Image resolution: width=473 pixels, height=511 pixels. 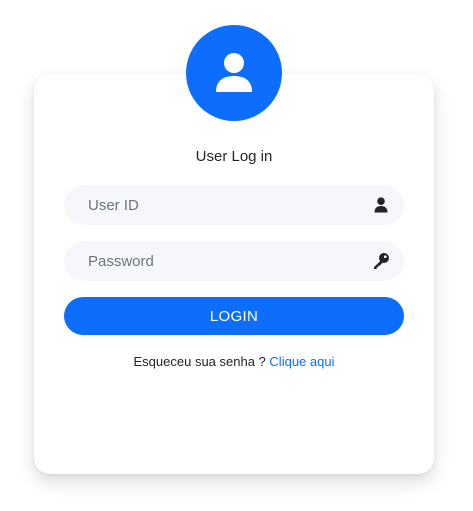 I want to click on login-button: LOGIN, so click(x=234, y=316).